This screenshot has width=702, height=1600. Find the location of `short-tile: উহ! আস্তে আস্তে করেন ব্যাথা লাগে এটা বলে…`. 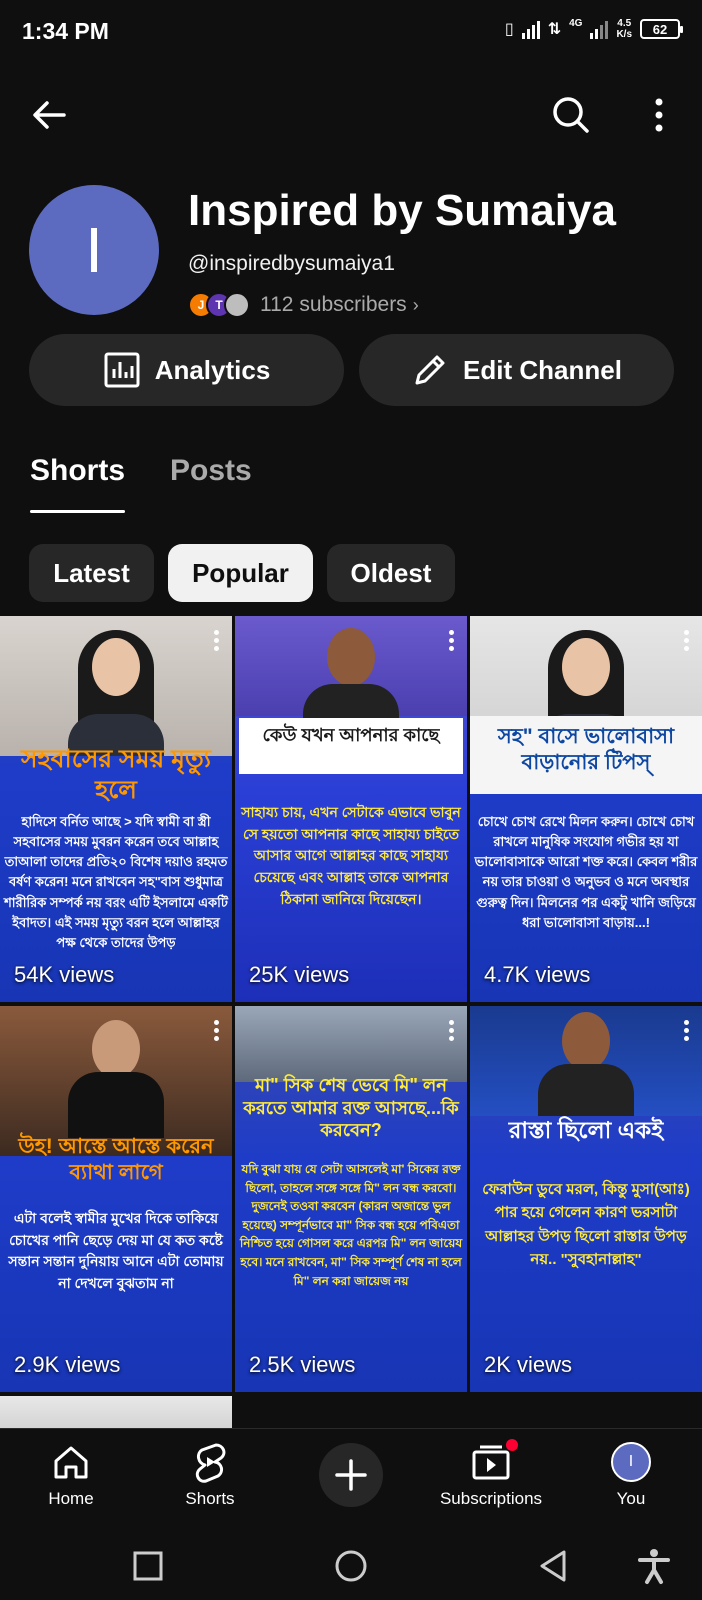

short-tile: উহ! আস্তে আস্তে করেন ব্যাথা লাগে এটা বলে… is located at coordinates (116, 1199).